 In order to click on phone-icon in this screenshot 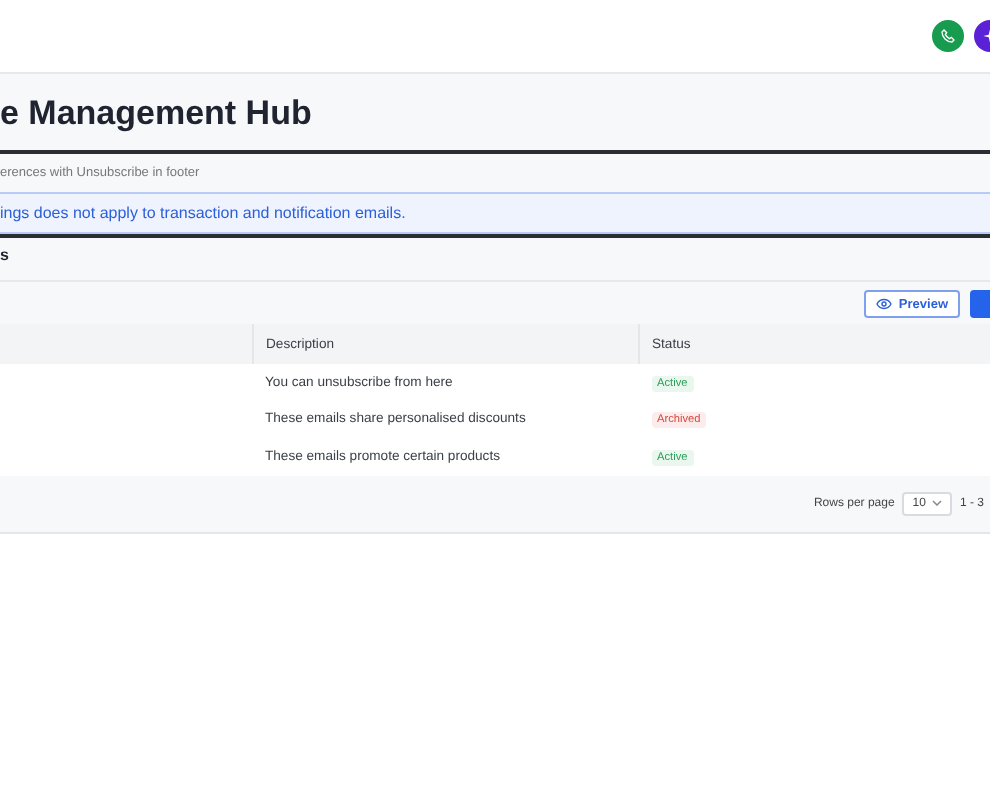, I will do `click(948, 36)`.